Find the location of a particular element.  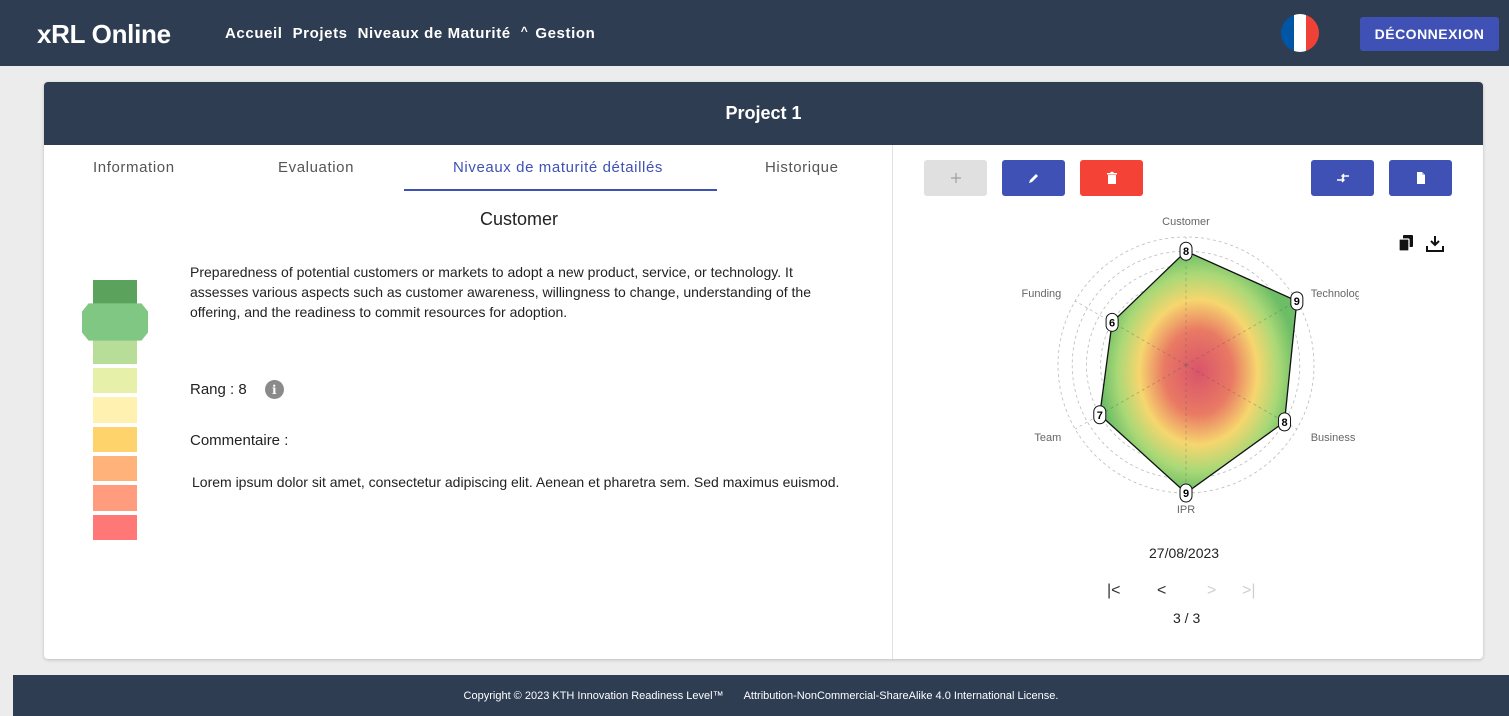

nav-projects: Projets is located at coordinates (320, 33).